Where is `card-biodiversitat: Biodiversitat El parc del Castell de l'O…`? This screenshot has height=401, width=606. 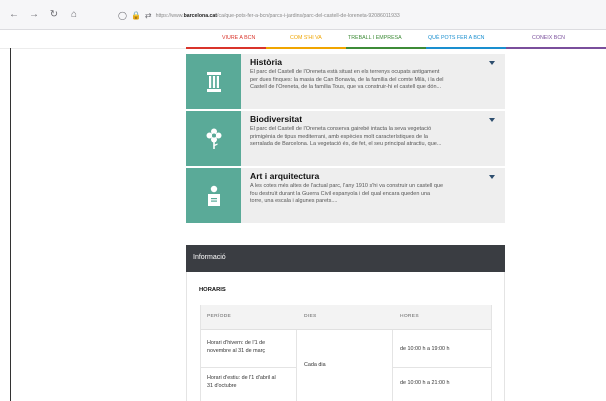 card-biodiversitat: Biodiversitat El parc del Castell de l'O… is located at coordinates (345, 138).